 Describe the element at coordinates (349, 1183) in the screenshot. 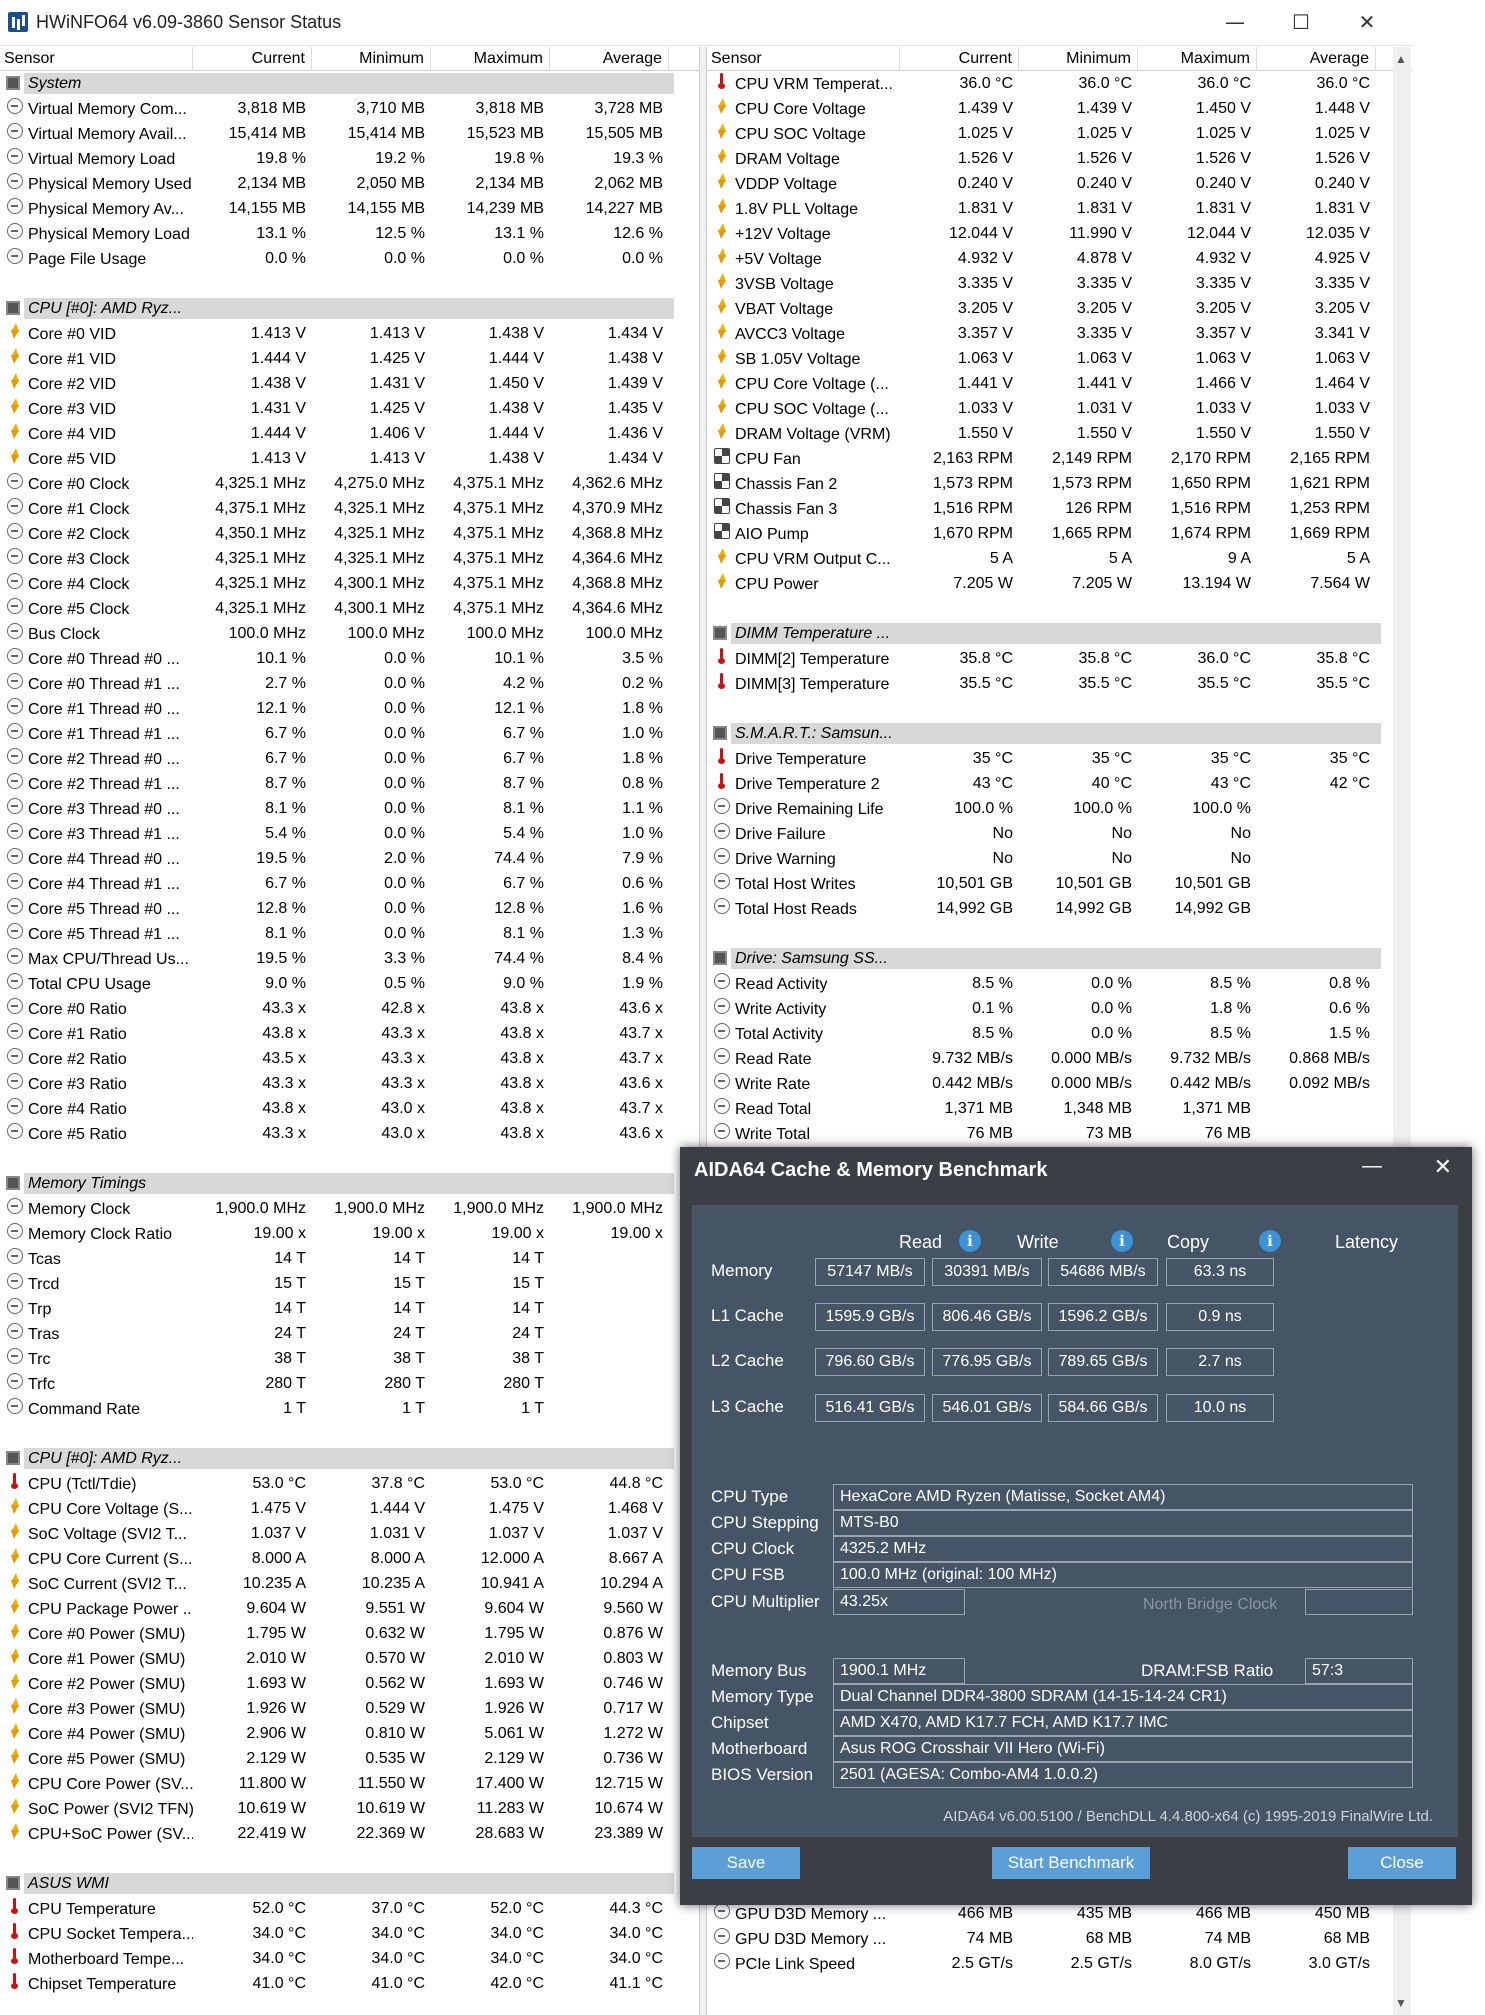

I see `sensor-group-header: Memory Timings` at that location.